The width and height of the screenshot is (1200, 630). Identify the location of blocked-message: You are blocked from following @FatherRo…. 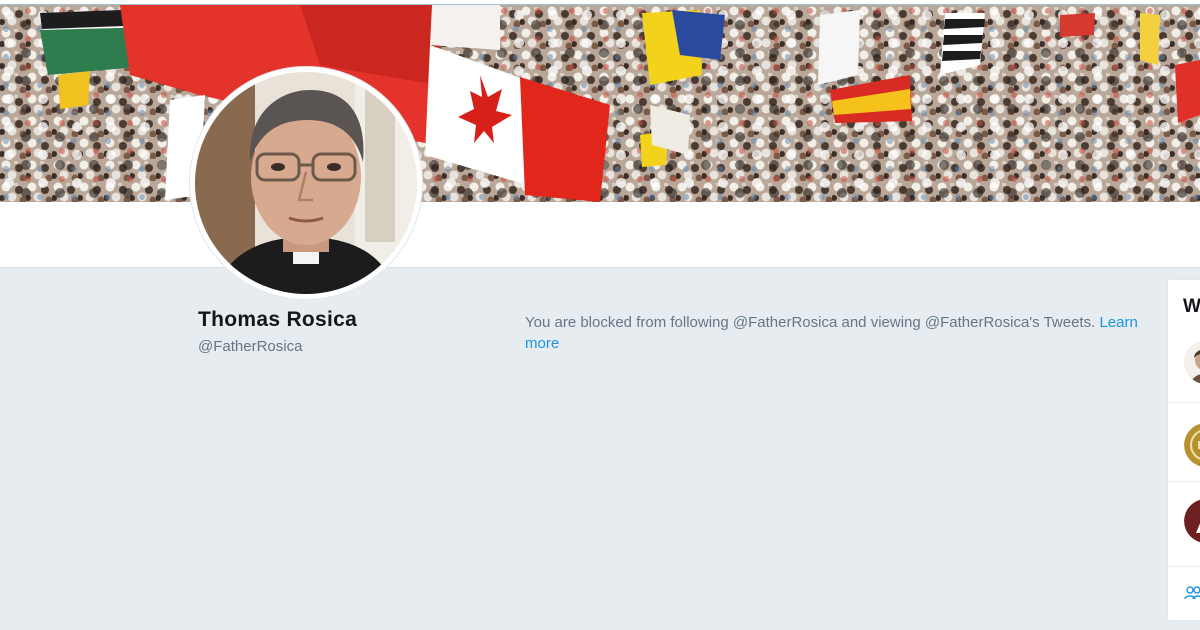
(812, 322).